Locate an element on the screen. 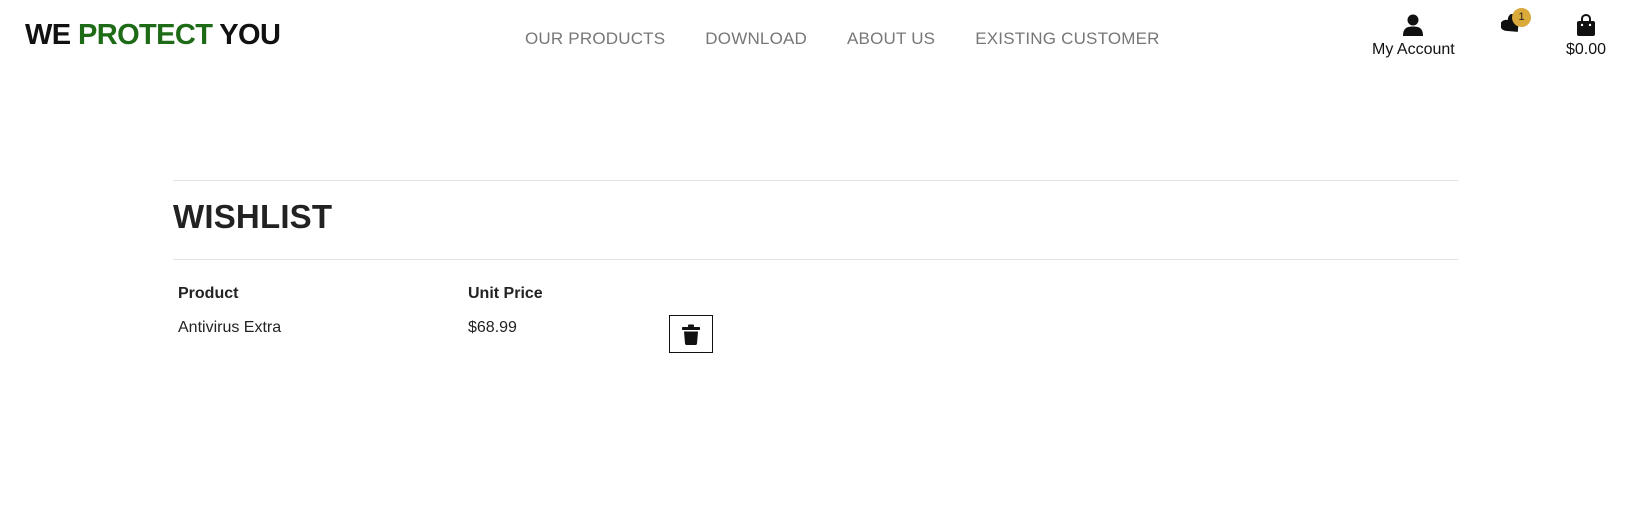 This screenshot has height=519, width=1628. trash-icon is located at coordinates (691, 334).